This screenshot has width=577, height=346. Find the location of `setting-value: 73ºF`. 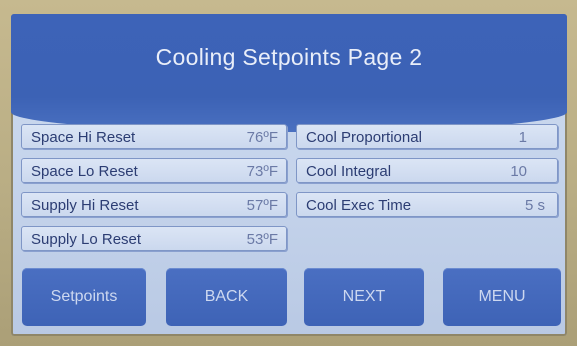

setting-value: 73ºF is located at coordinates (262, 171).